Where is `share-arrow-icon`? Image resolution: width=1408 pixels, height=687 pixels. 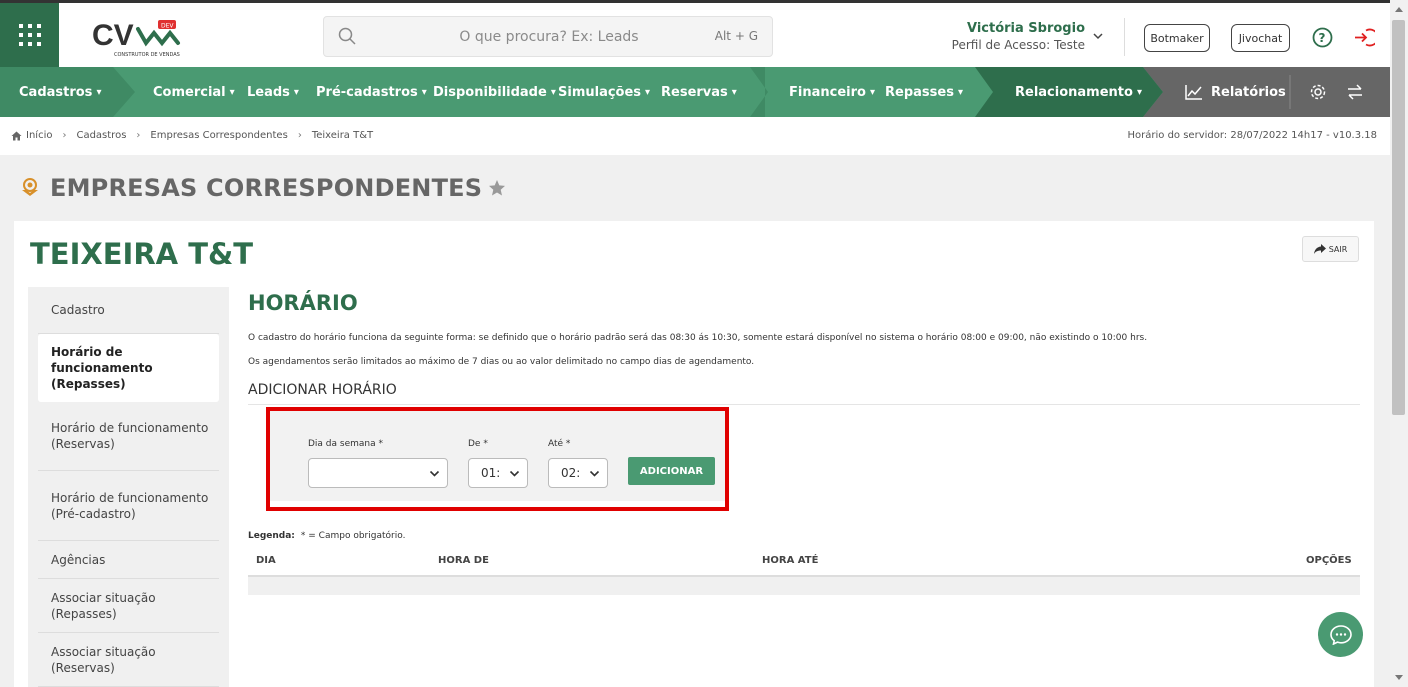
share-arrow-icon is located at coordinates (1319, 249).